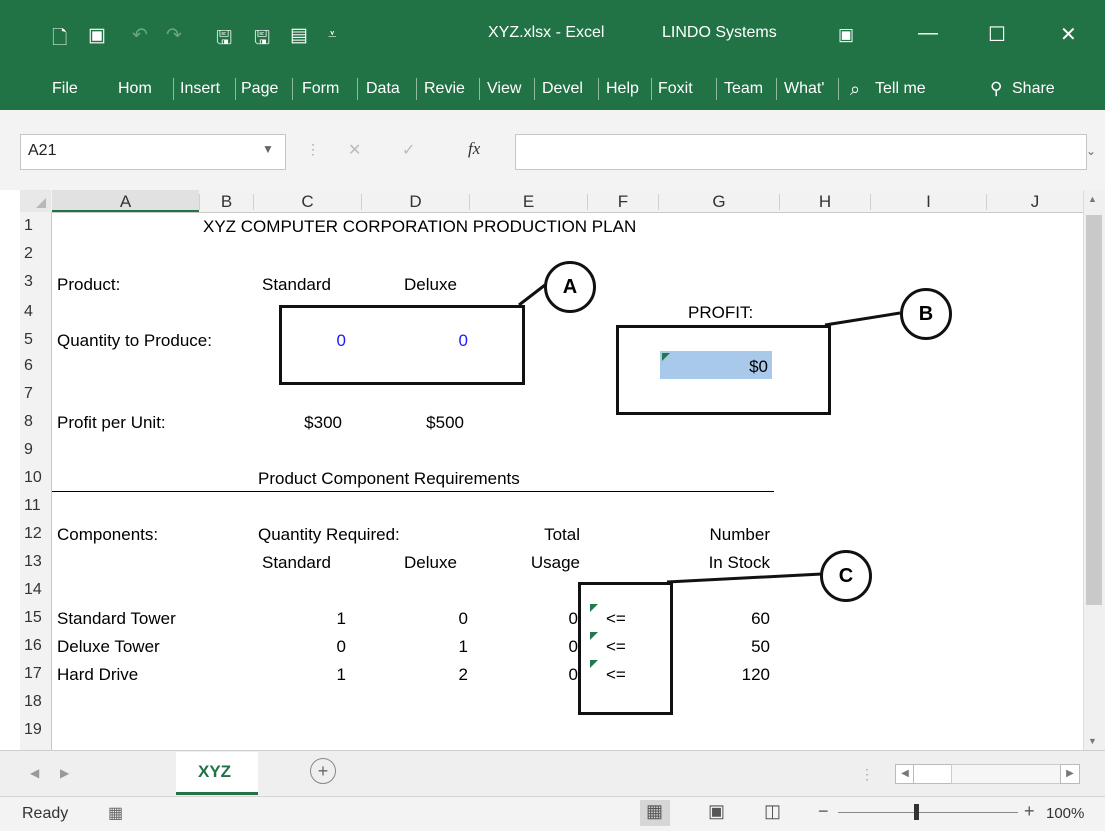 The height and width of the screenshot is (831, 1105). Describe the element at coordinates (823, 811) in the screenshot. I see `zoom-out-icon: −` at that location.